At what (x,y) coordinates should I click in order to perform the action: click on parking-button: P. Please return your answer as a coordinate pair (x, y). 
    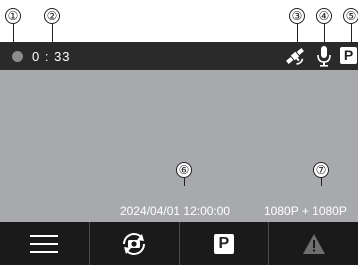
    Looking at the image, I should click on (223, 243).